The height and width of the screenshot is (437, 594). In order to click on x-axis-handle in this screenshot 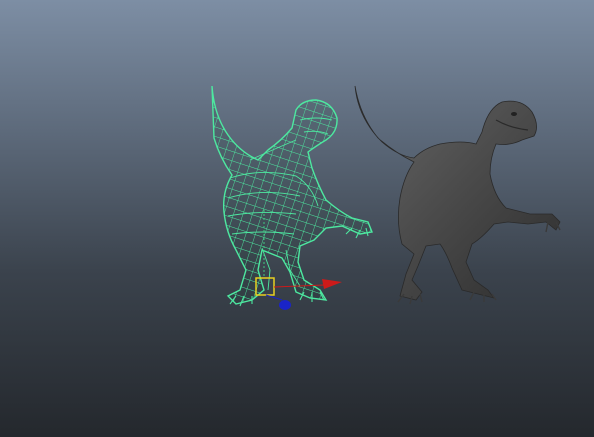, I will do `click(332, 284)`.